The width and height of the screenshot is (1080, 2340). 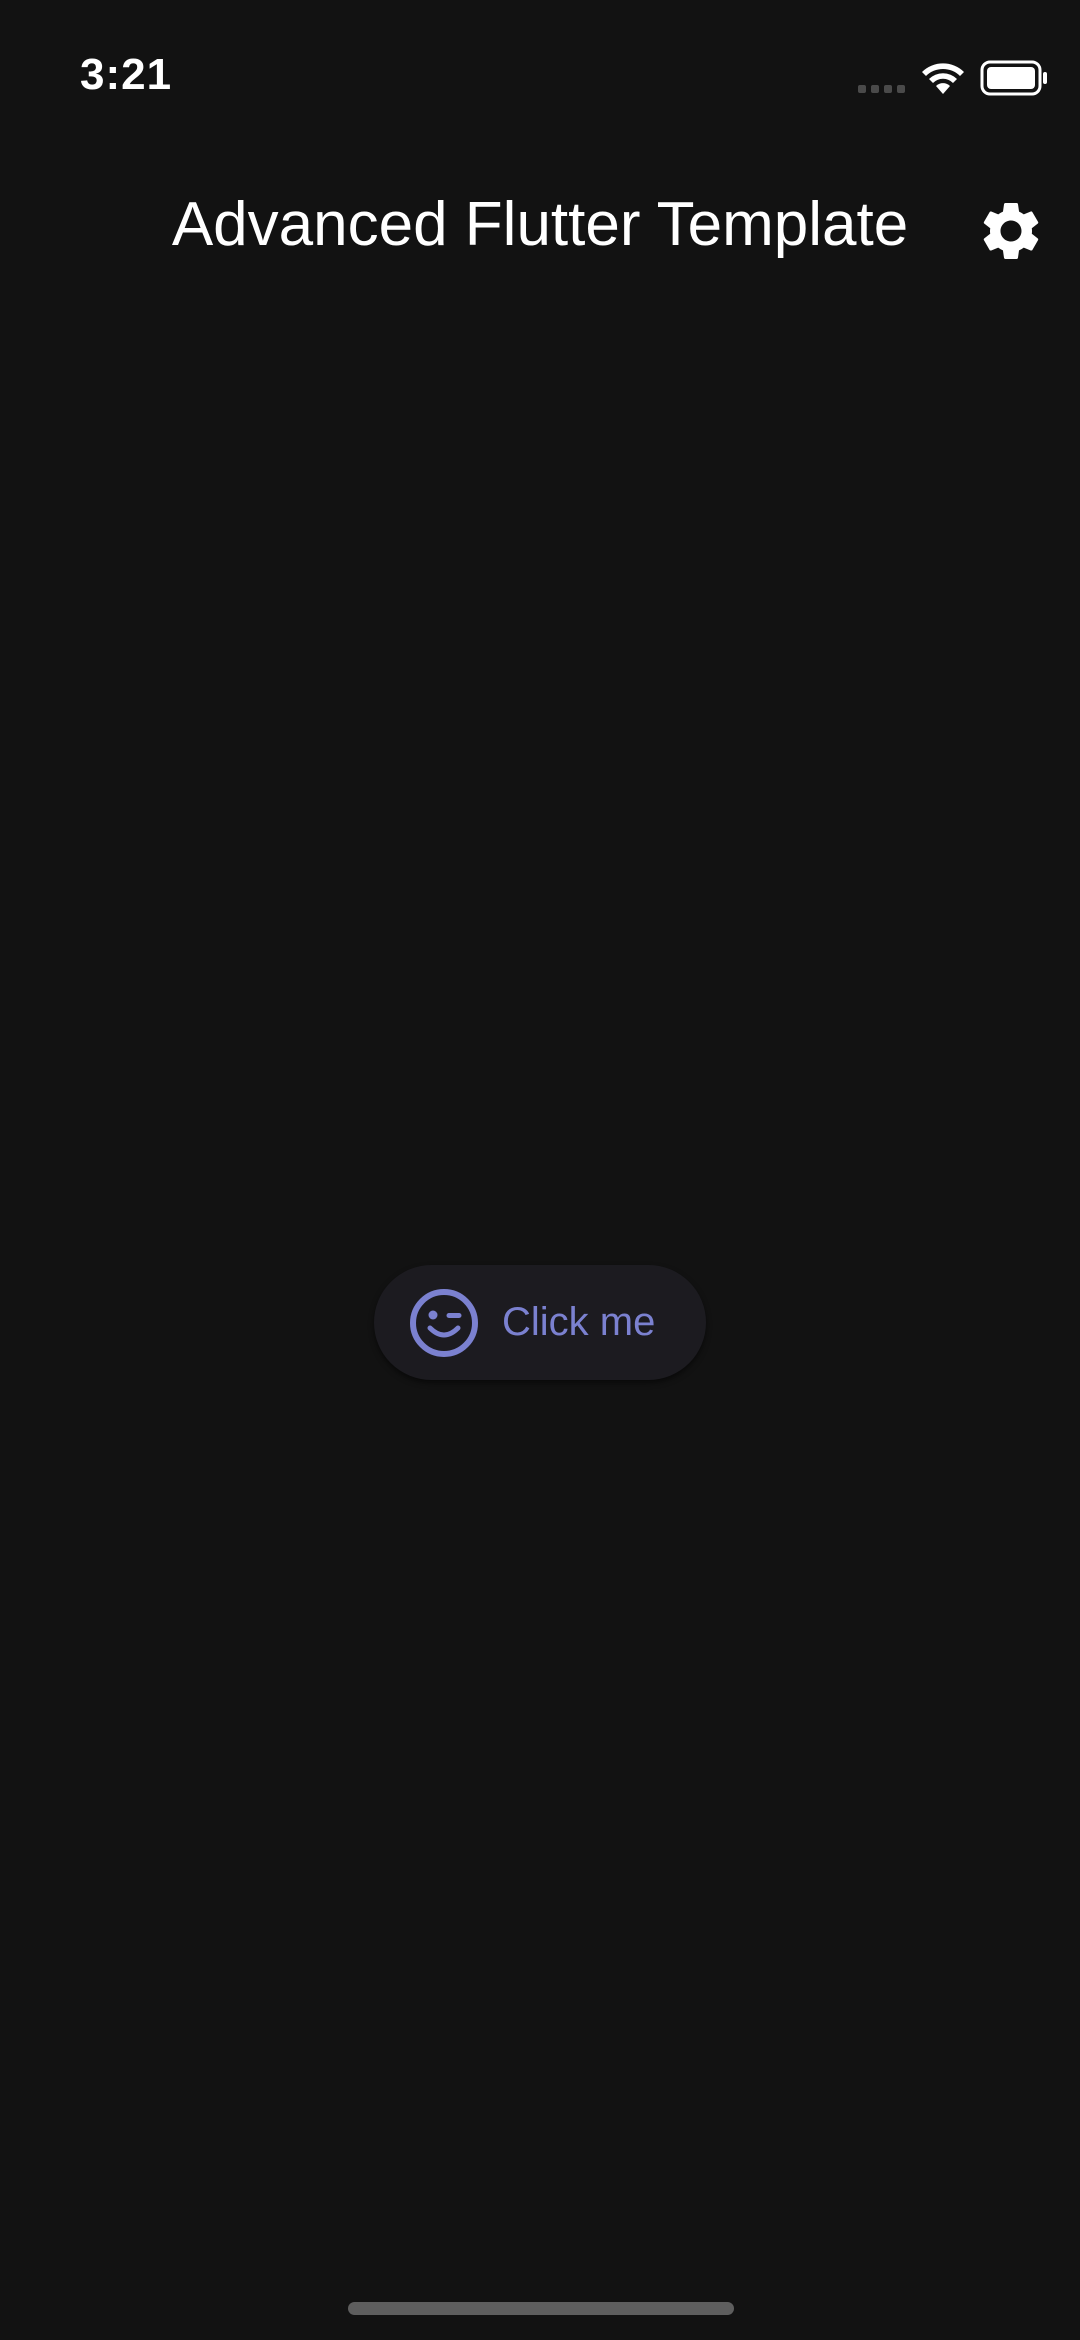 I want to click on settings-button, so click(x=1011, y=231).